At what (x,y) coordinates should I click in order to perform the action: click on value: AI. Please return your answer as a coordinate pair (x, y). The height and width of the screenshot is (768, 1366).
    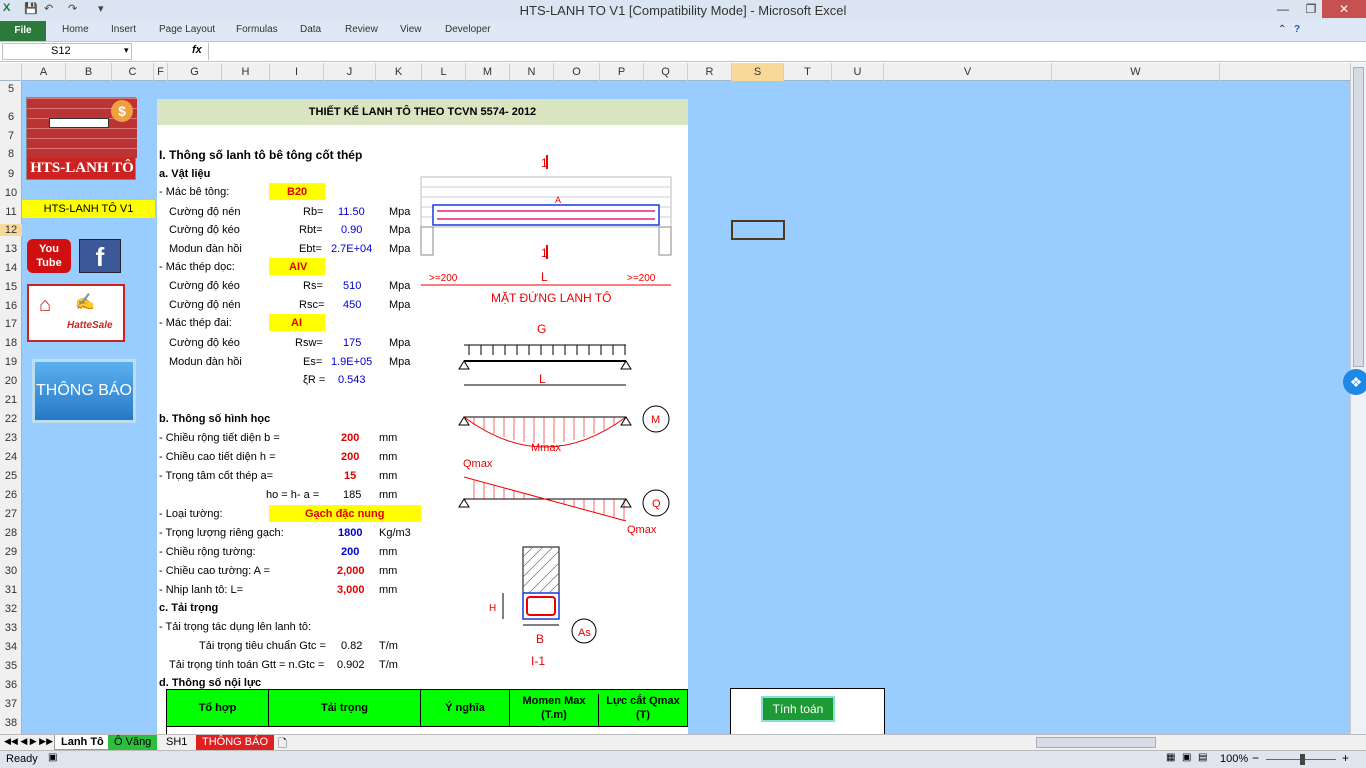
    Looking at the image, I should click on (296, 323).